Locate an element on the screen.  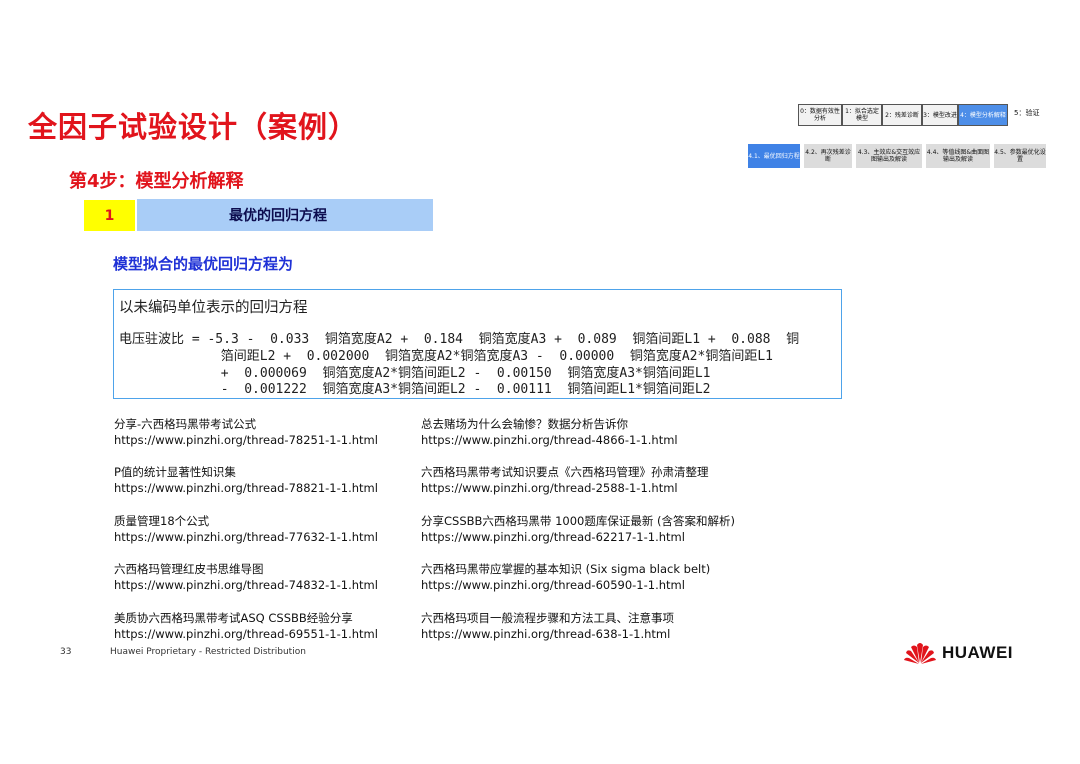
huawei-flower-icon is located at coordinates (920, 653).